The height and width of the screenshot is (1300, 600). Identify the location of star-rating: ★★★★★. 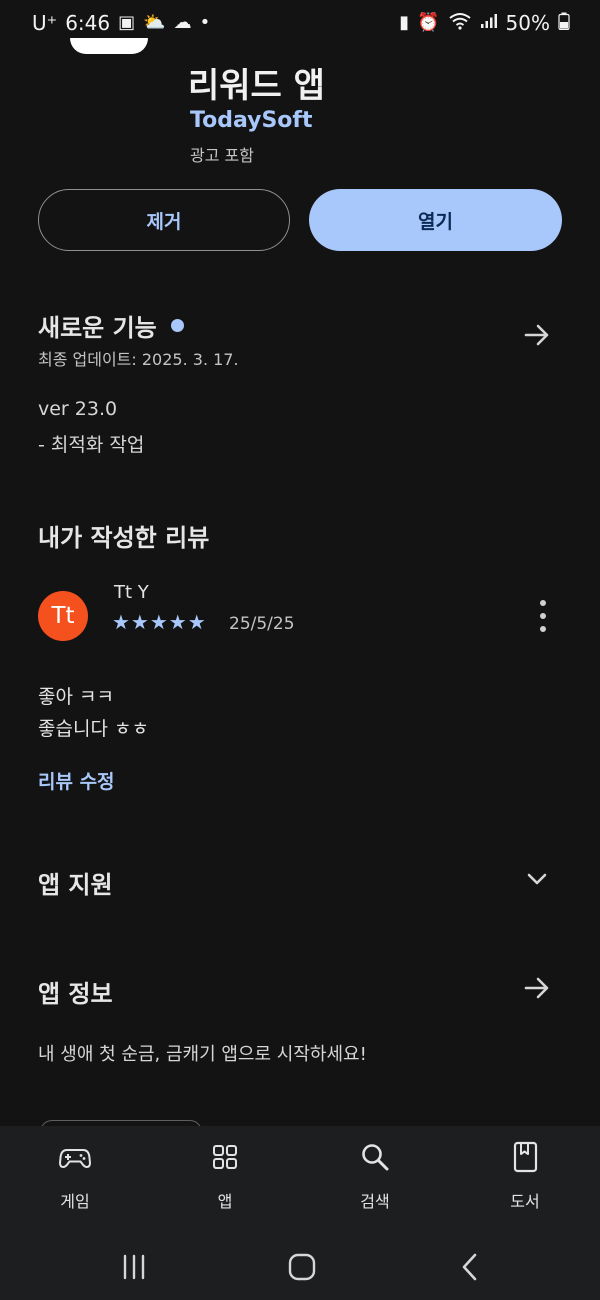
(159, 622).